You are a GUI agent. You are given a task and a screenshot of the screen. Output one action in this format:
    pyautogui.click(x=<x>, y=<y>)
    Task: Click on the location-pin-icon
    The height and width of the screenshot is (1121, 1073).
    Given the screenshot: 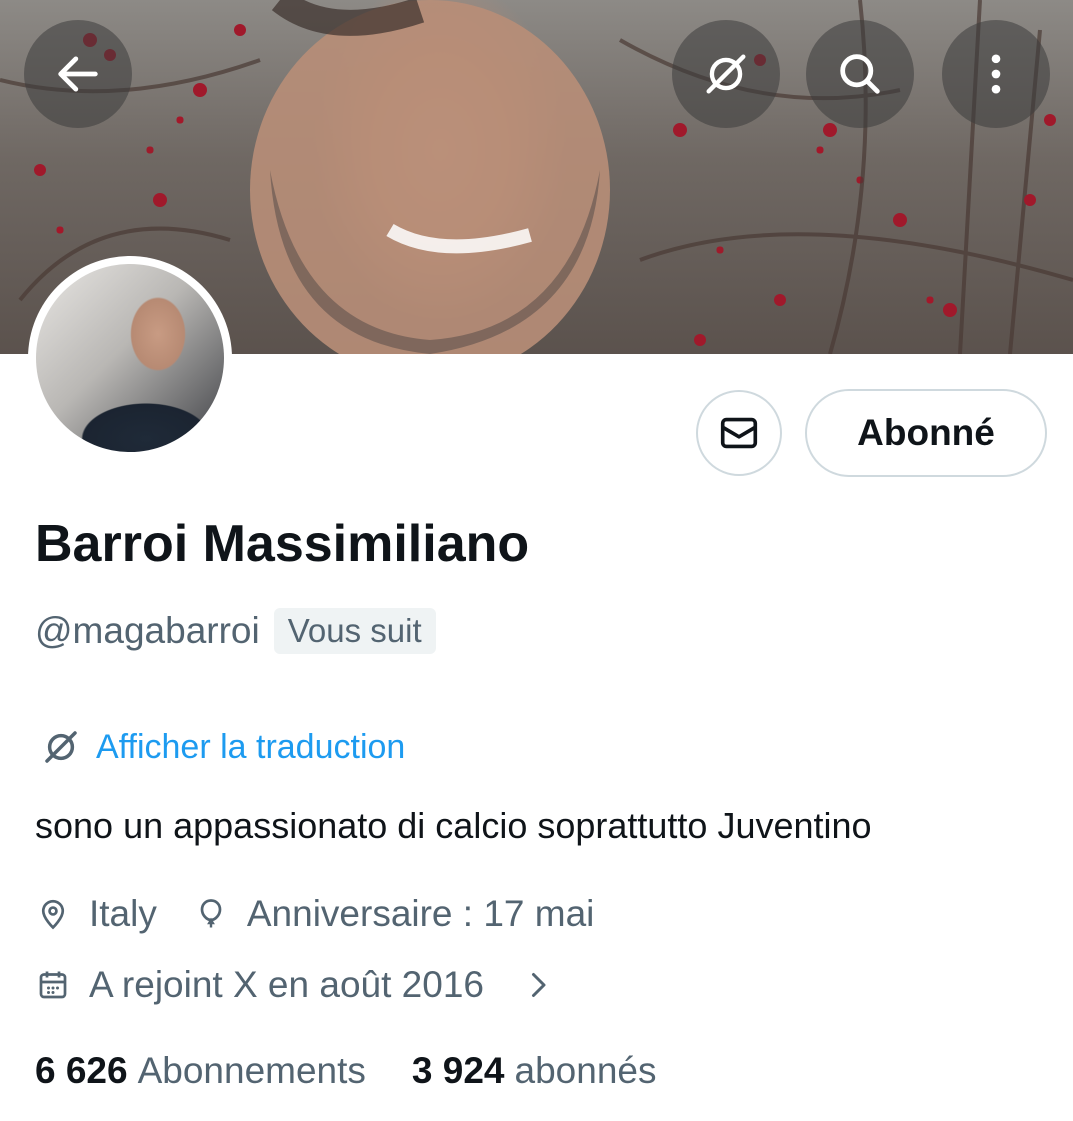 What is the action you would take?
    pyautogui.click(x=53, y=914)
    